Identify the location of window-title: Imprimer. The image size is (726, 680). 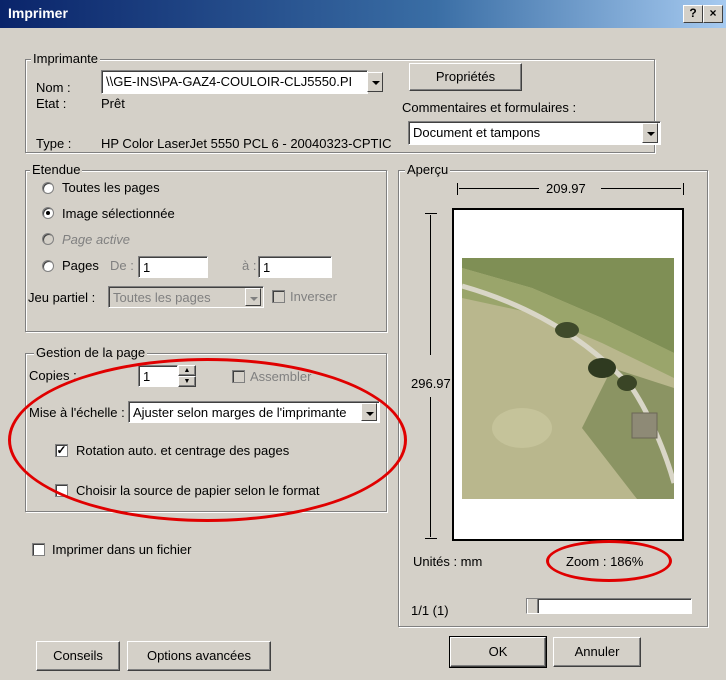
(38, 13).